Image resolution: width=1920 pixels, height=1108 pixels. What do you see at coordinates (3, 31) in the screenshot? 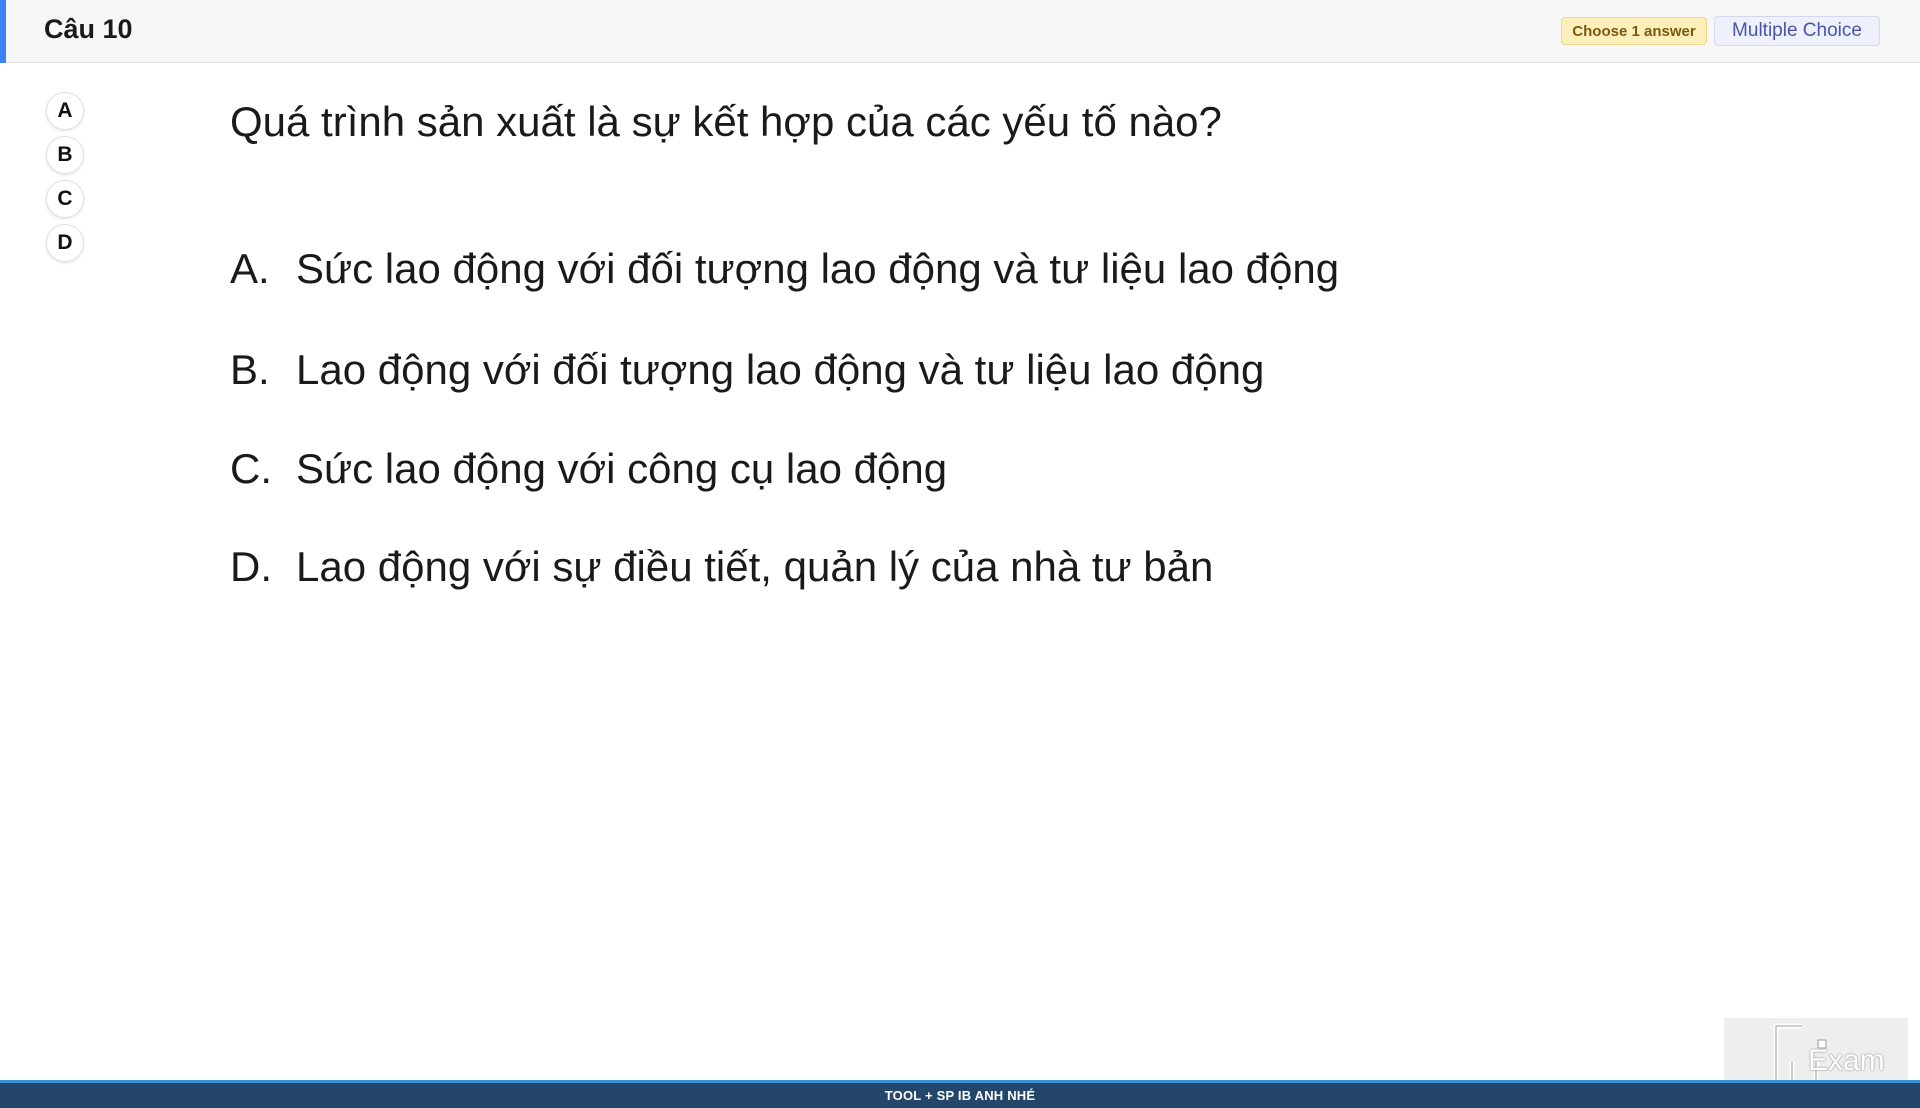
I see `header-accent-bar` at bounding box center [3, 31].